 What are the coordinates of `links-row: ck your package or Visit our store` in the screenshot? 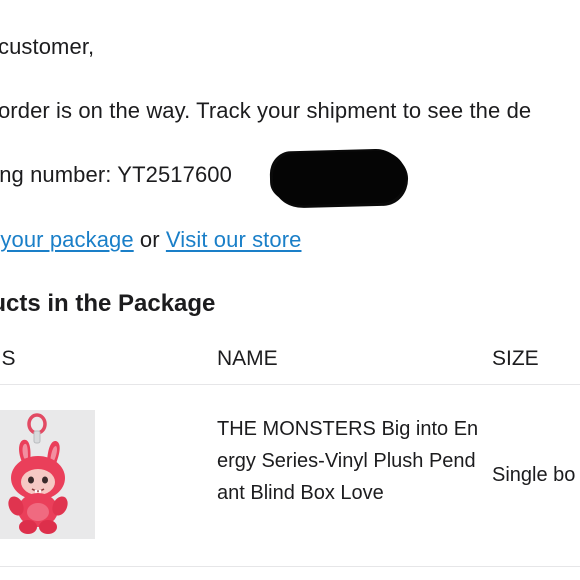 It's located at (151, 240).